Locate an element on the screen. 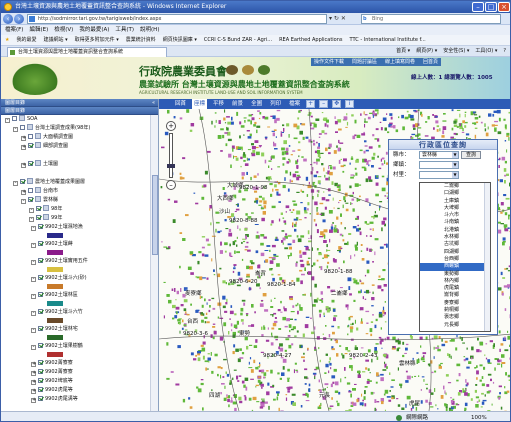 Image resolution: width=511 pixels, height=422 pixels. tree-node: - 農地土地覆蓋成果圖層 is located at coordinates (81, 182).